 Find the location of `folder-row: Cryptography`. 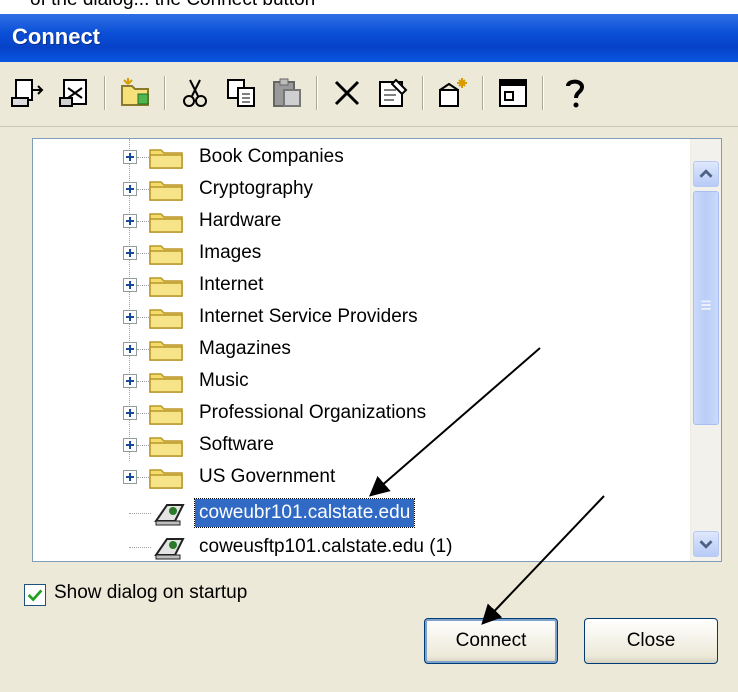

folder-row: Cryptography is located at coordinates (358, 189).